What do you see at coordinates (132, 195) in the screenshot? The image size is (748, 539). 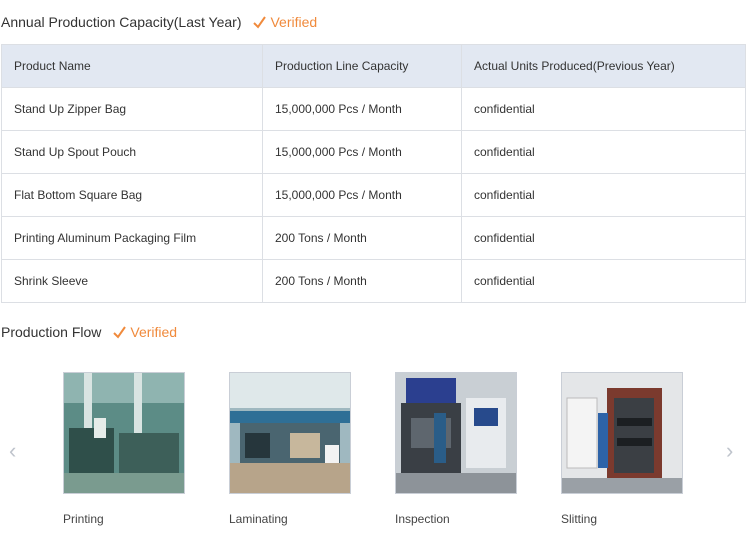 I see `cell-product-name: Flat Bottom Square Bag` at bounding box center [132, 195].